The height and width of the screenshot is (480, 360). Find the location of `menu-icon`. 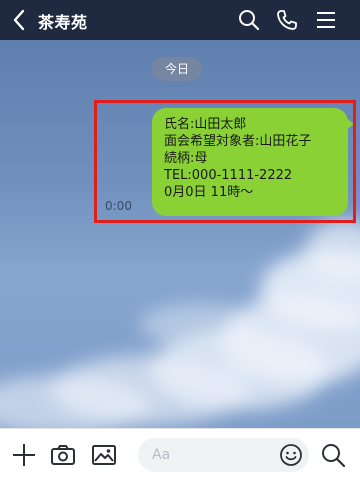

menu-icon is located at coordinates (326, 20).